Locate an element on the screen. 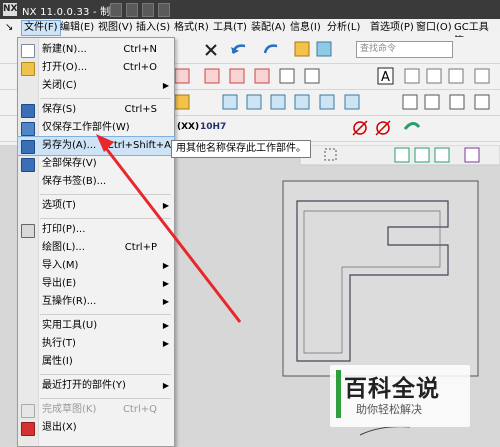 This screenshot has height=447, width=500. menu-item-import: 导入(M) ▶ is located at coordinates (96, 266).